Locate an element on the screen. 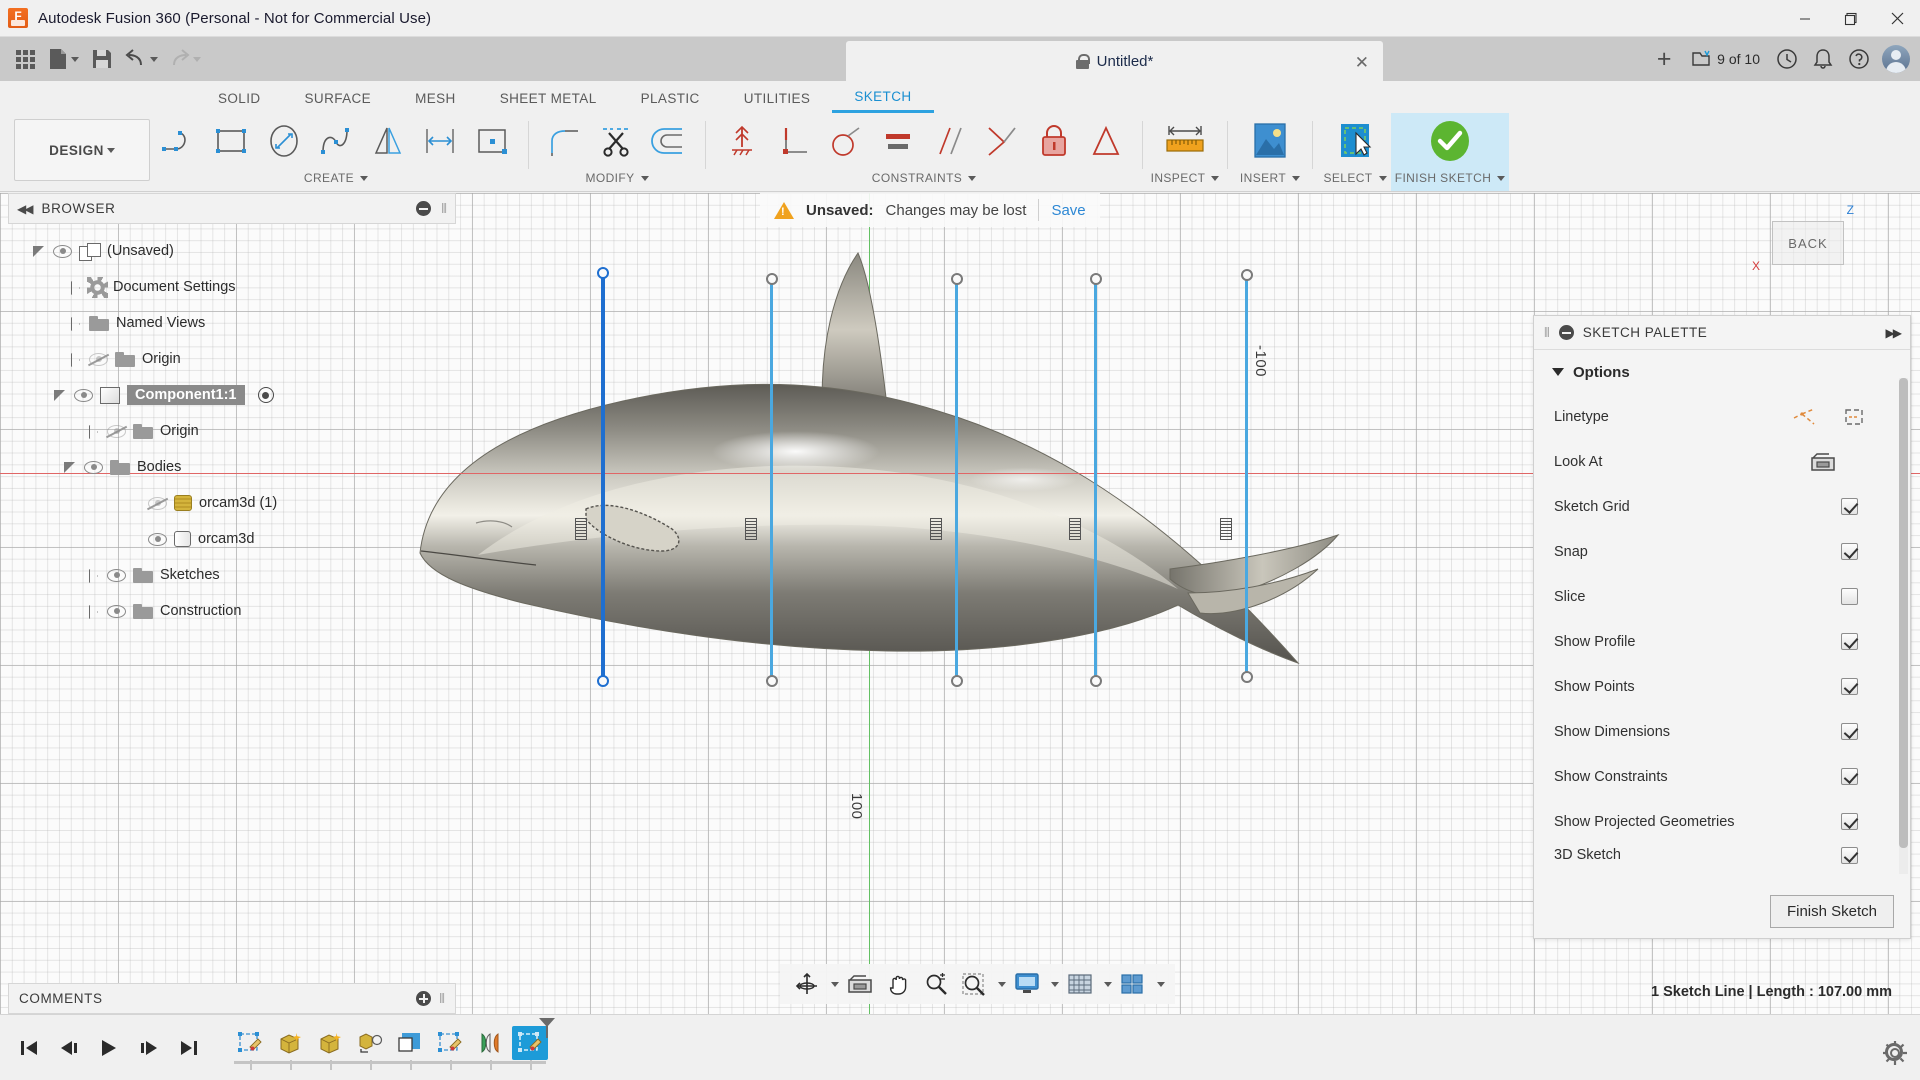 The height and width of the screenshot is (1080, 1920). look-at-button is located at coordinates (860, 984).